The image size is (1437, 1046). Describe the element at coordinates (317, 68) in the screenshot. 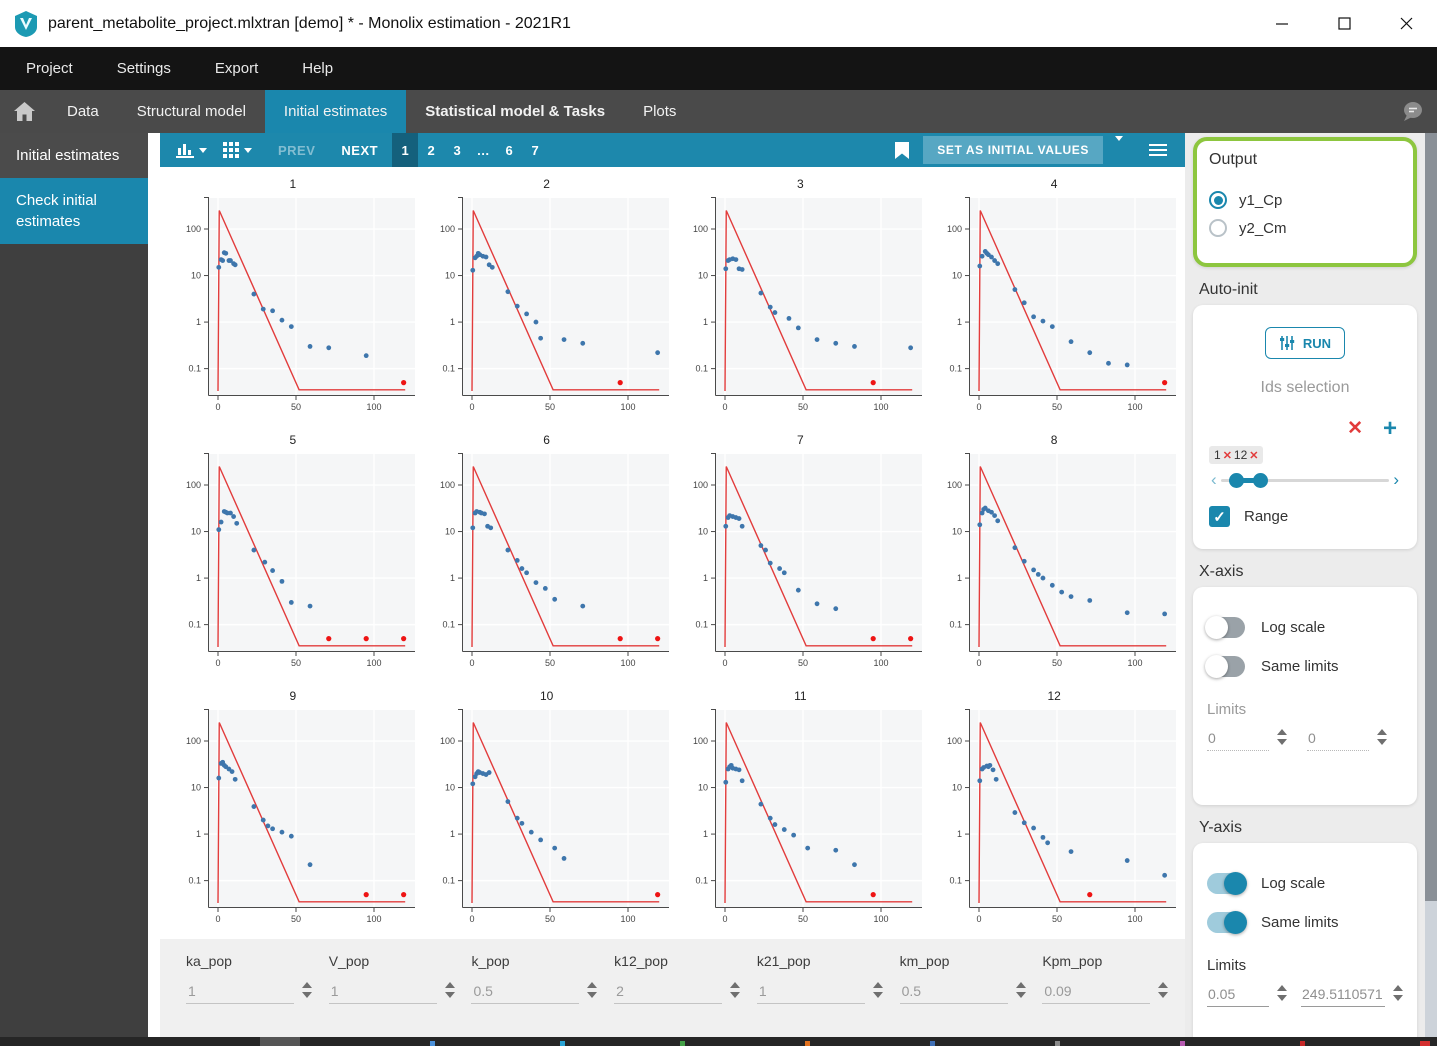

I see `menu-help: Help` at that location.